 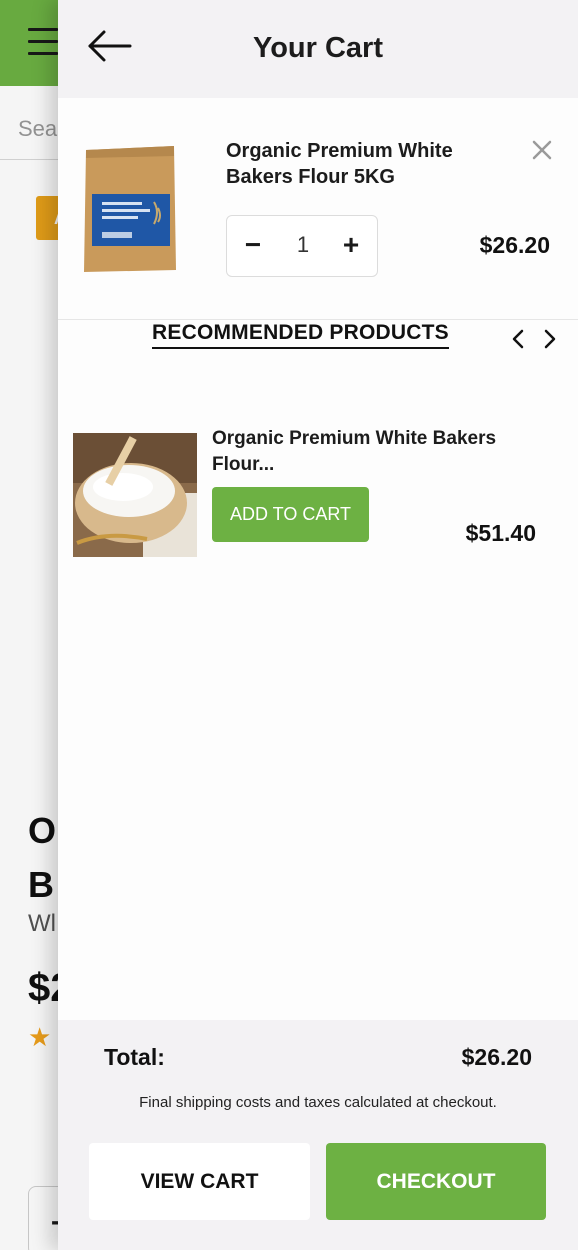 What do you see at coordinates (253, 246) in the screenshot?
I see `decrease-quantity-button: −` at bounding box center [253, 246].